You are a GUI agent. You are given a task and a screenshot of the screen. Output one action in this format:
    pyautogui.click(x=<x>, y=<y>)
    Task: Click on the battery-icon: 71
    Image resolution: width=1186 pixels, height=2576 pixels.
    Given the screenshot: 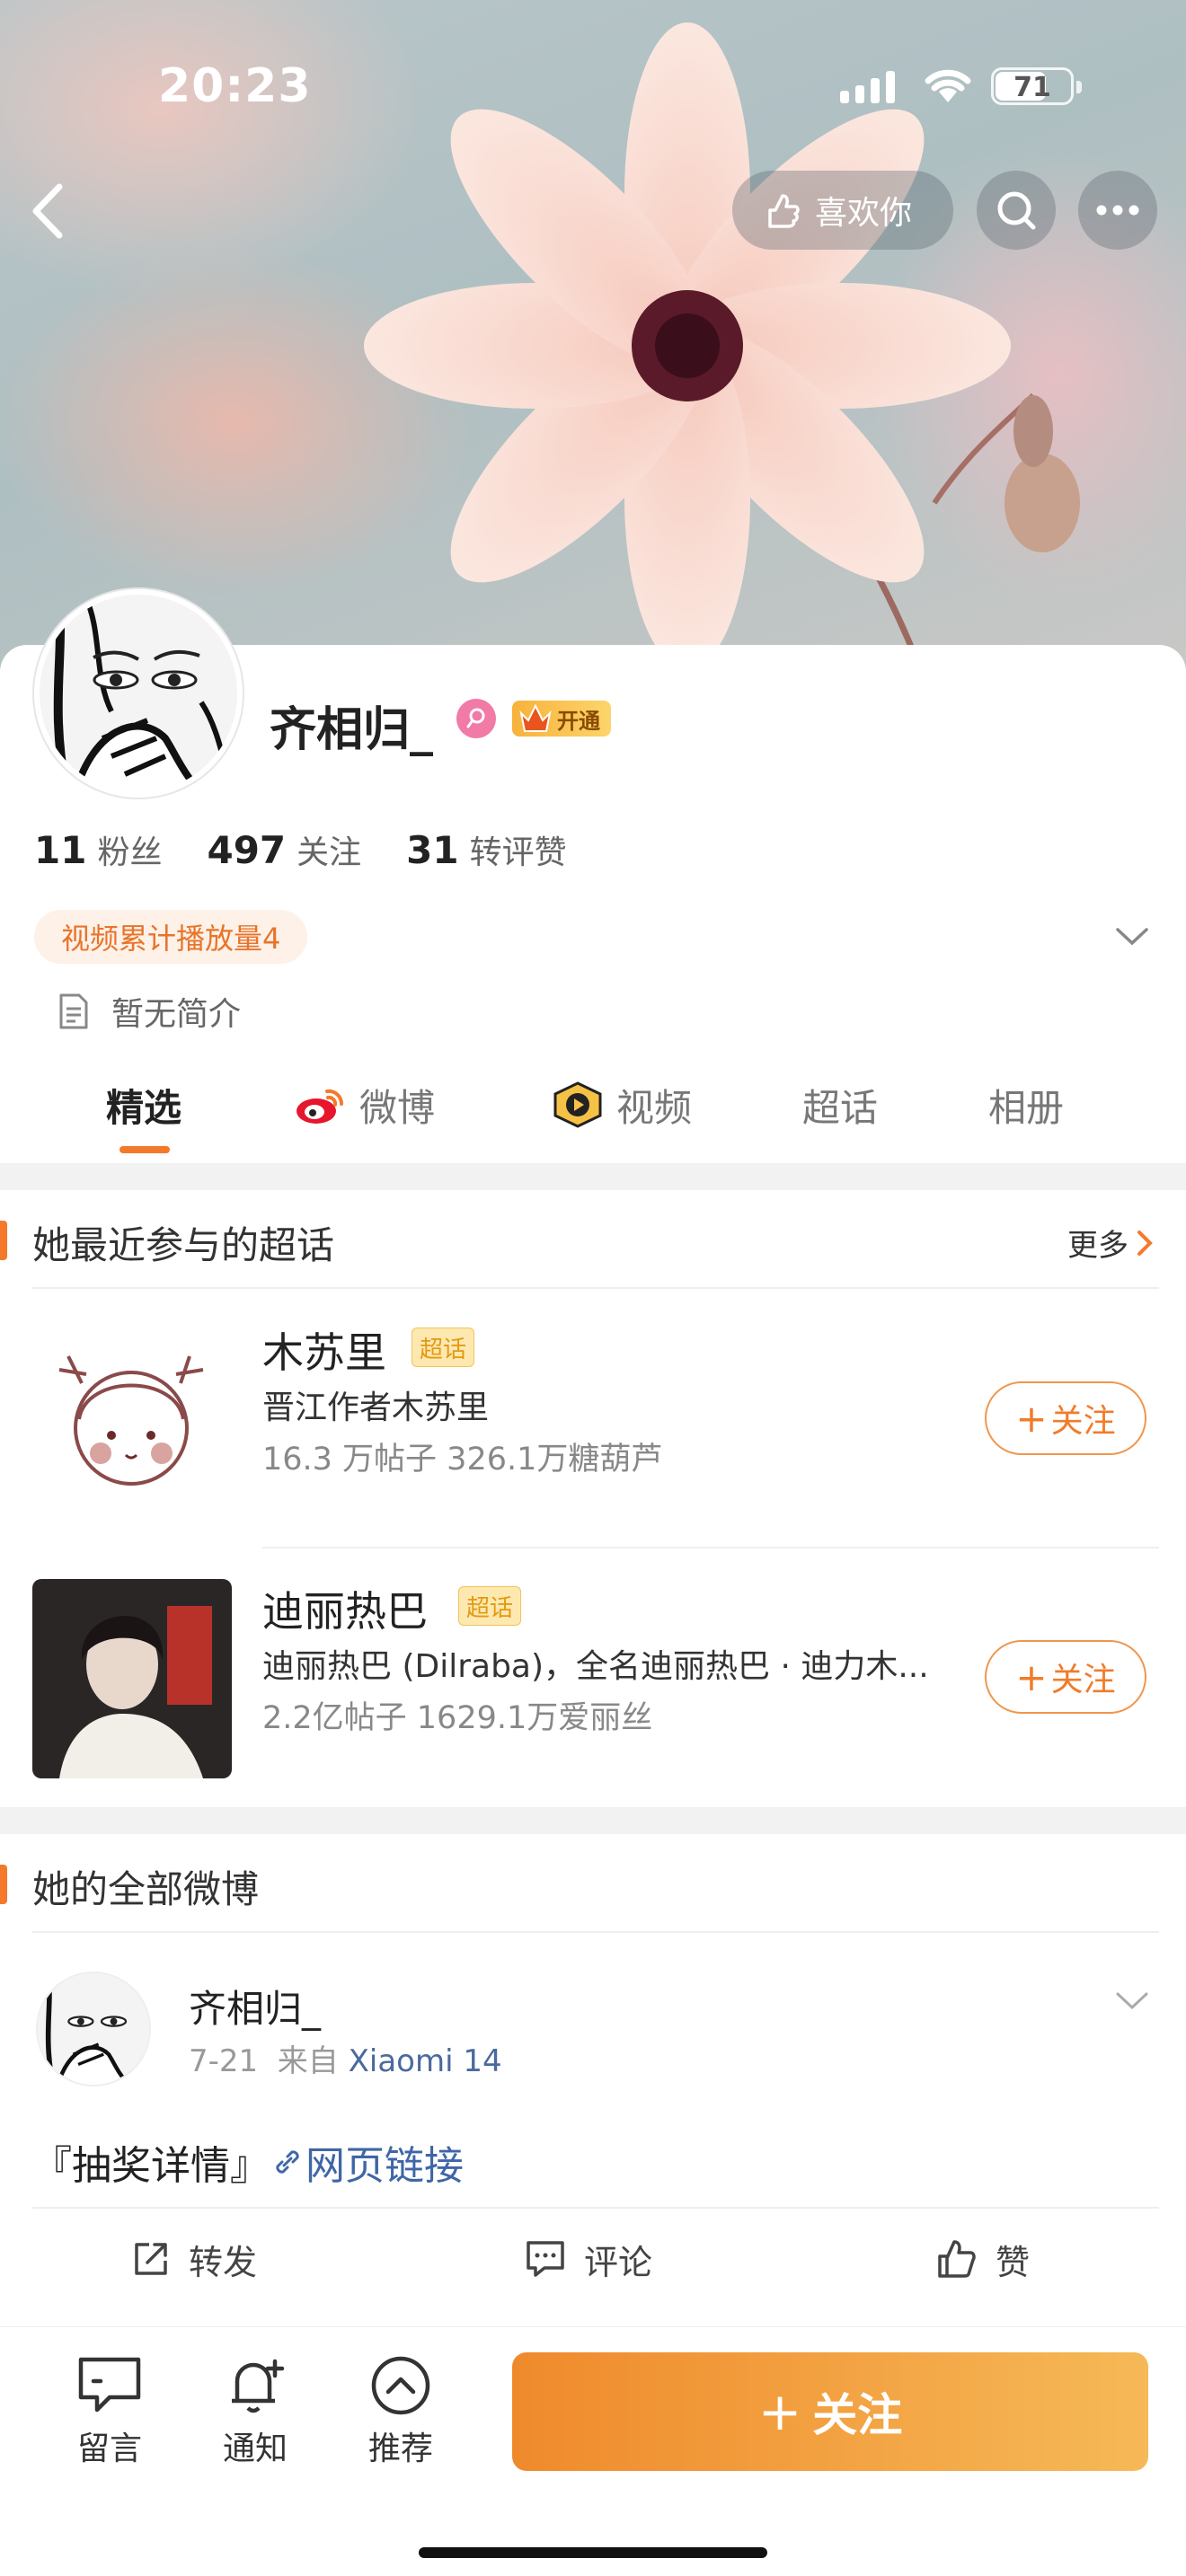 What is the action you would take?
    pyautogui.click(x=1036, y=86)
    